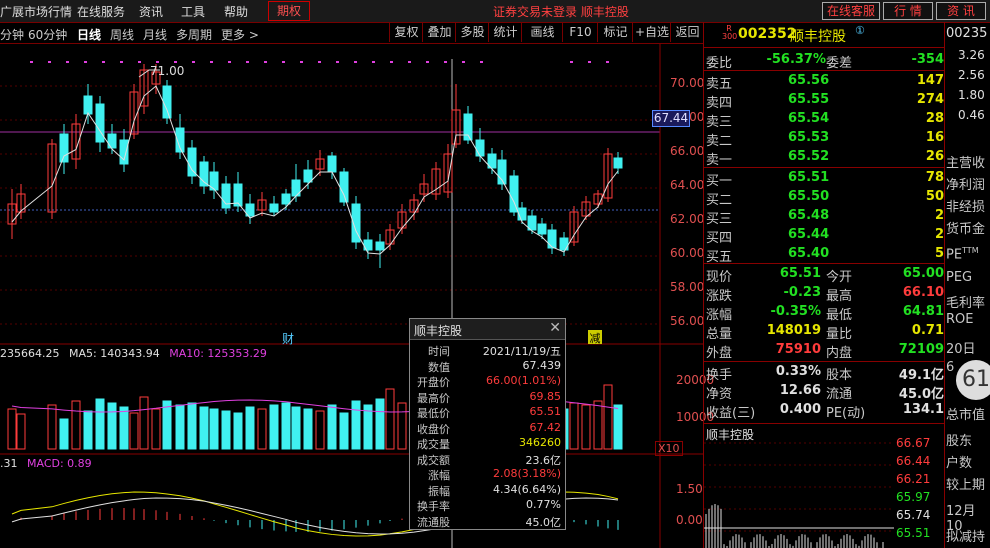 The width and height of the screenshot is (990, 548). What do you see at coordinates (927, 330) in the screenshot?
I see `quote-value: 0.71` at bounding box center [927, 330].